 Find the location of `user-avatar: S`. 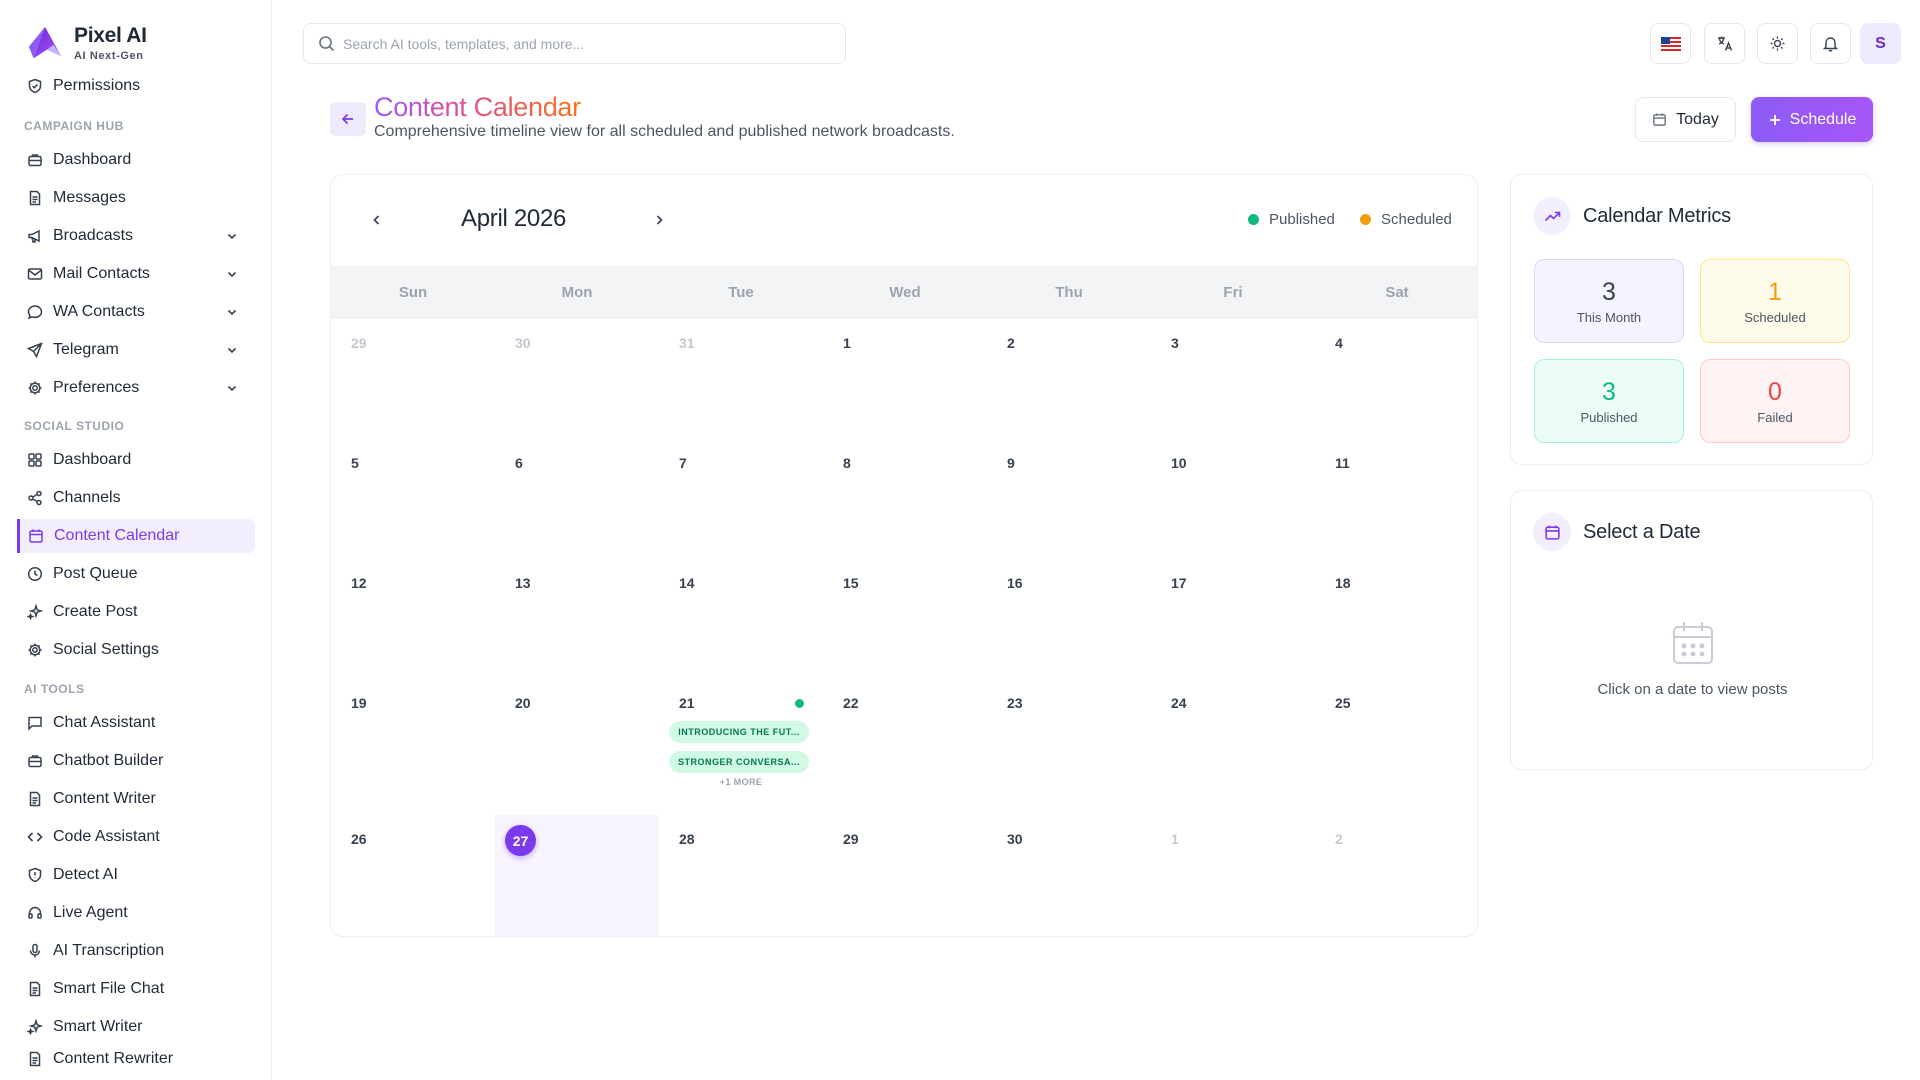

user-avatar: S is located at coordinates (1880, 43).